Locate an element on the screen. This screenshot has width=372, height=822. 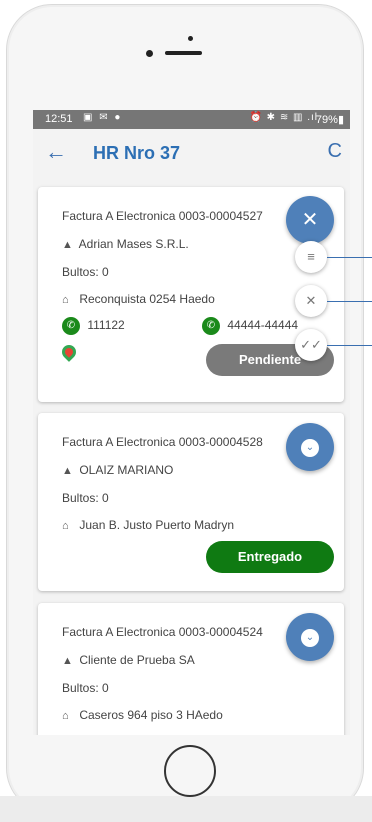
google-maps-icon is located at coordinates (69, 353).